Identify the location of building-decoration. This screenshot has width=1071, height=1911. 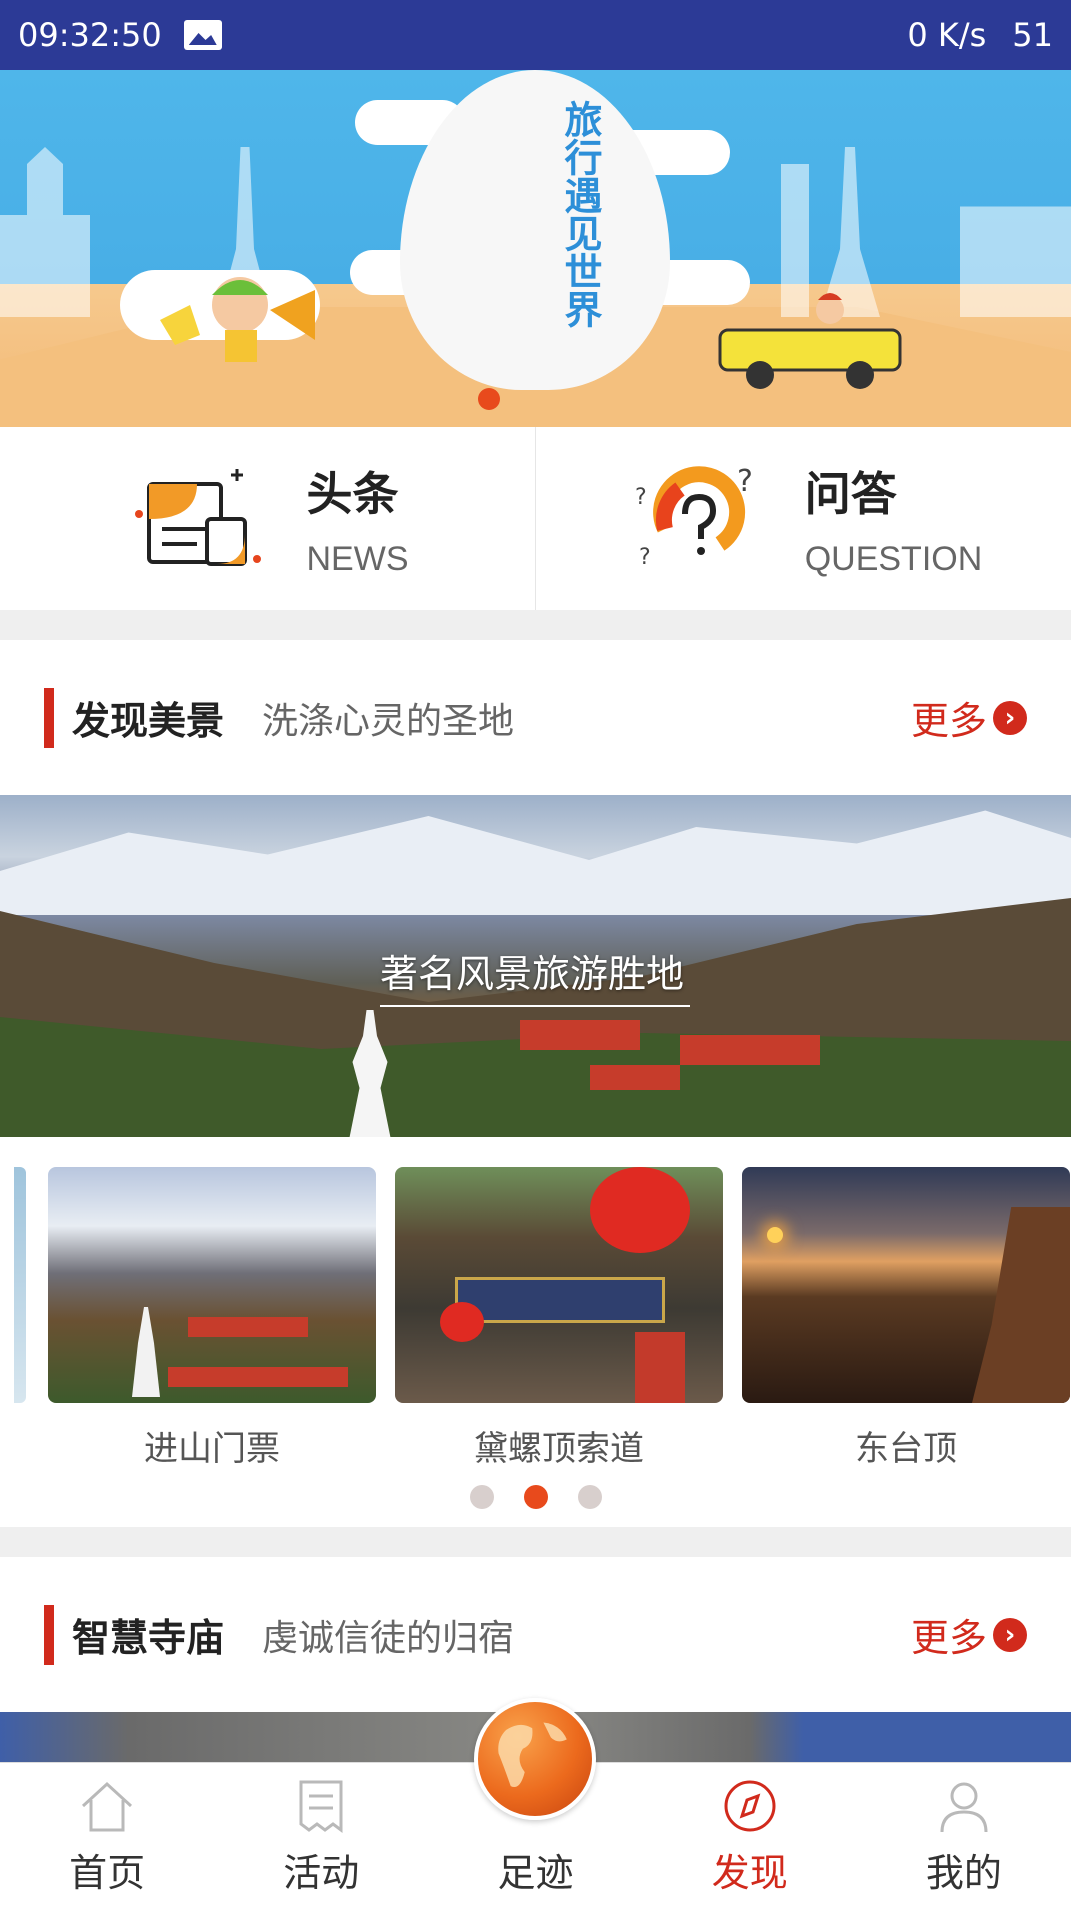
(1015, 261).